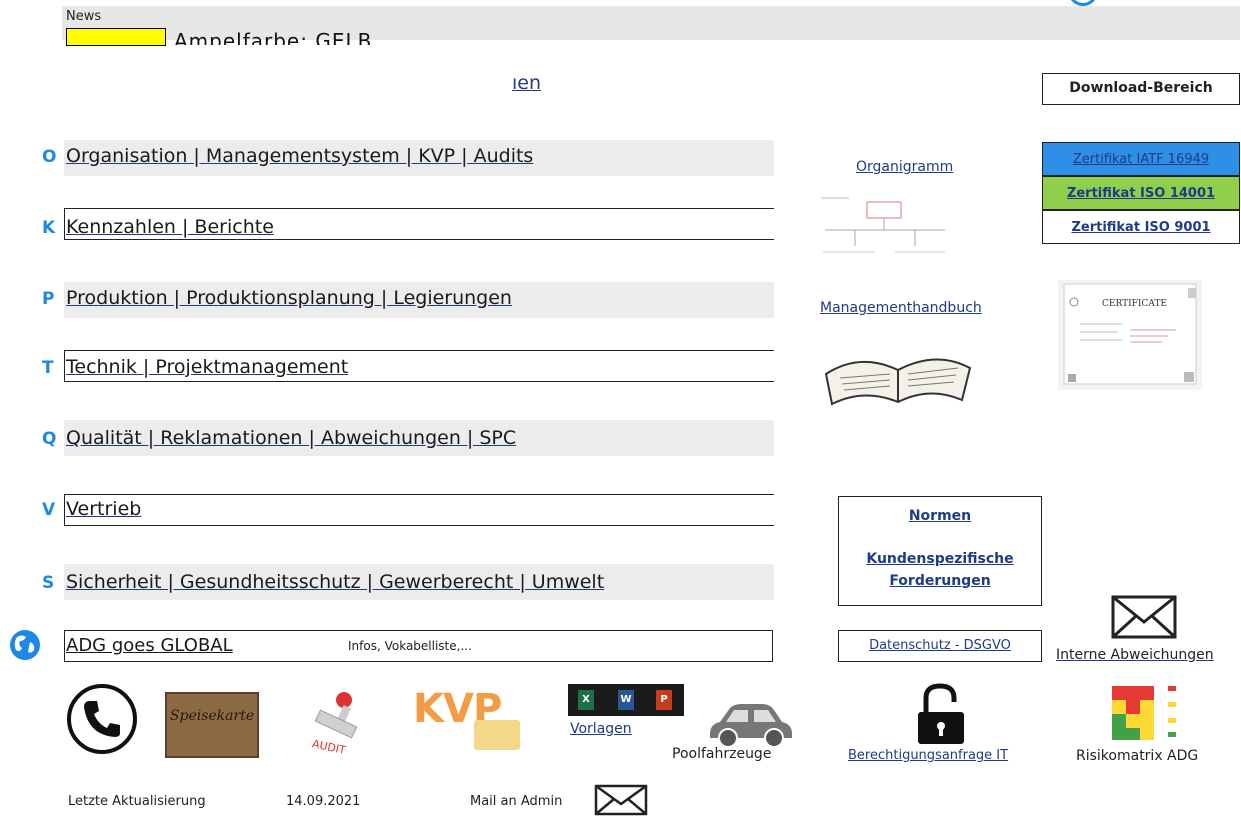 Image resolution: width=1241 pixels, height=816 pixels. I want to click on globe-icon, so click(25, 645).